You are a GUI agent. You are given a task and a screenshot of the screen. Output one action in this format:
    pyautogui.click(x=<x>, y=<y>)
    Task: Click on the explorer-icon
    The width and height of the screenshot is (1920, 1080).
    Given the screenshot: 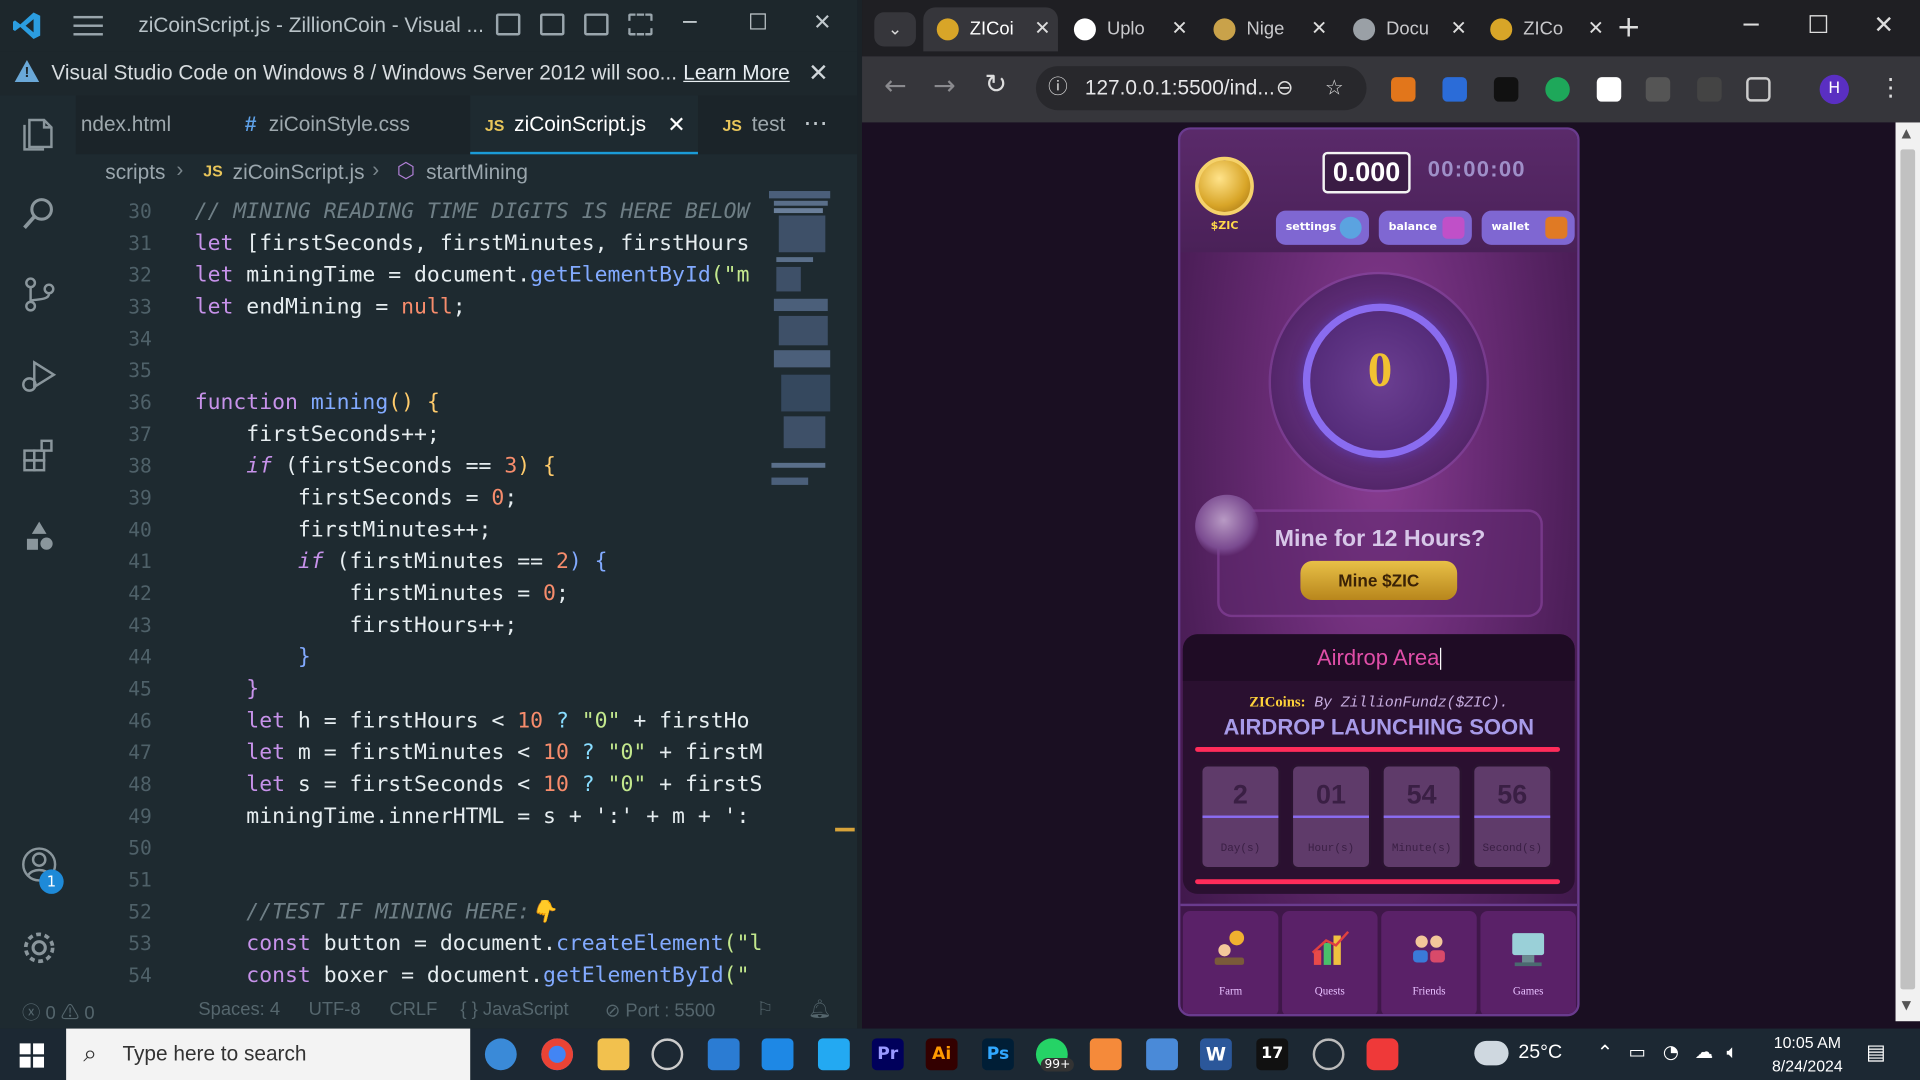 What is the action you would take?
    pyautogui.click(x=39, y=132)
    